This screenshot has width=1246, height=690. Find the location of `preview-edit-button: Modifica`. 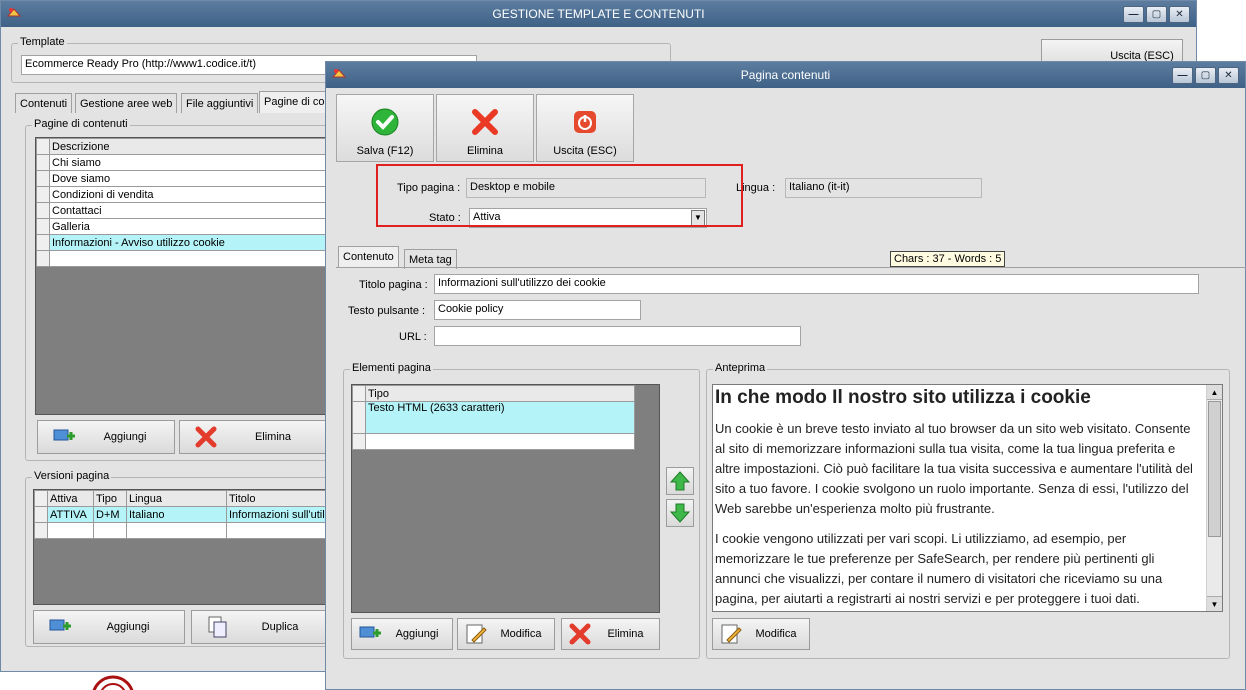

preview-edit-button: Modifica is located at coordinates (761, 634).